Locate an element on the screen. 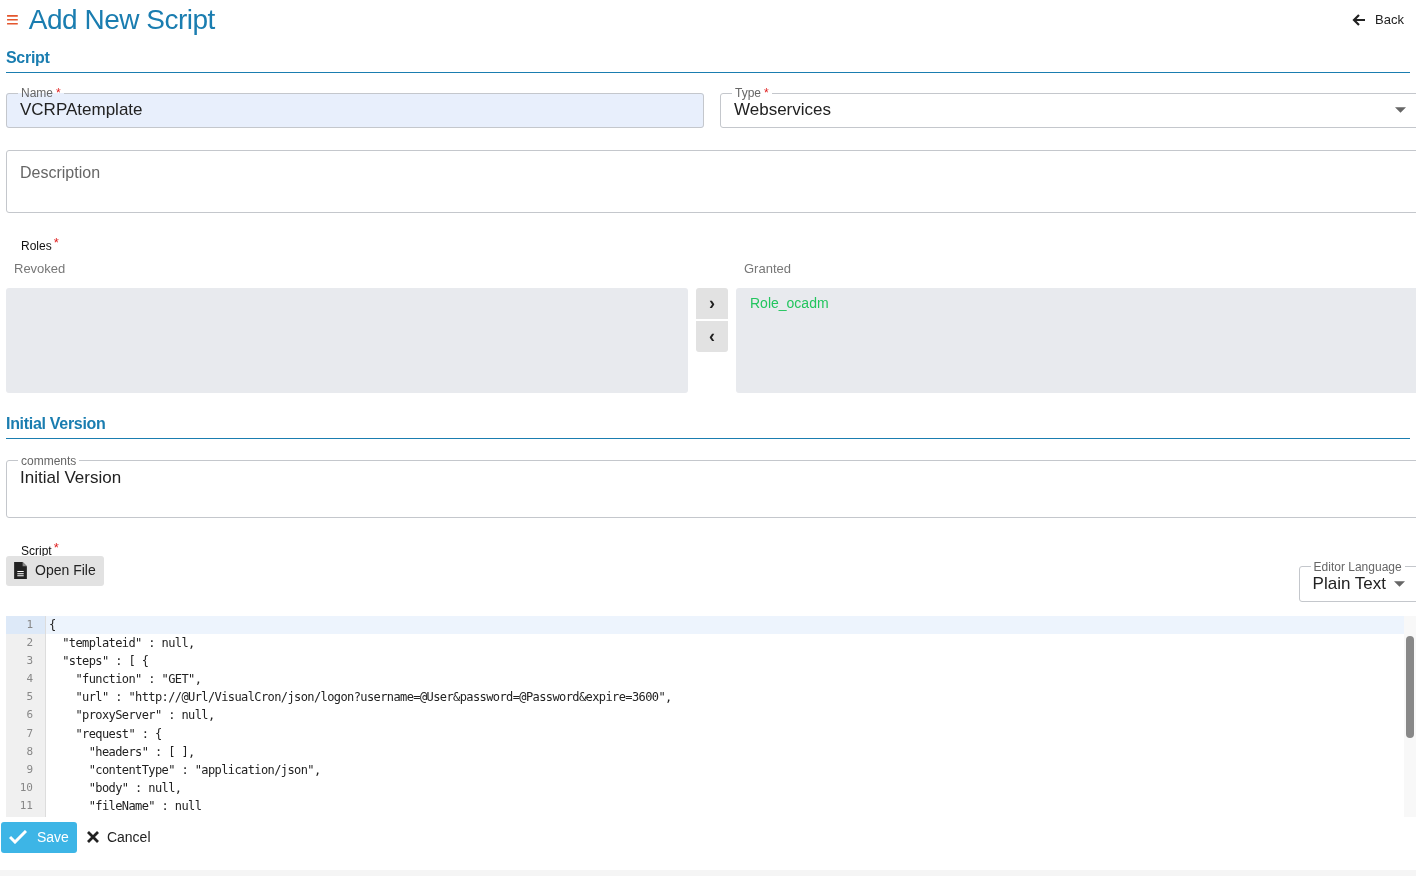  code-line: "proxyServer" : null, is located at coordinates (145, 716).